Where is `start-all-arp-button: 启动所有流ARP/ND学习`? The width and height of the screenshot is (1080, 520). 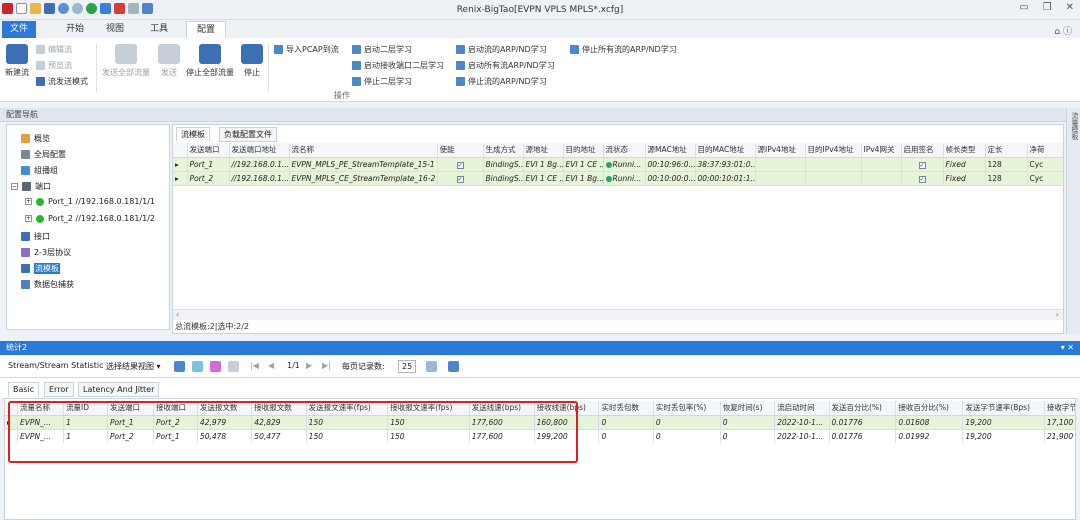 start-all-arp-button: 启动所有流ARP/ND学习 is located at coordinates (505, 65).